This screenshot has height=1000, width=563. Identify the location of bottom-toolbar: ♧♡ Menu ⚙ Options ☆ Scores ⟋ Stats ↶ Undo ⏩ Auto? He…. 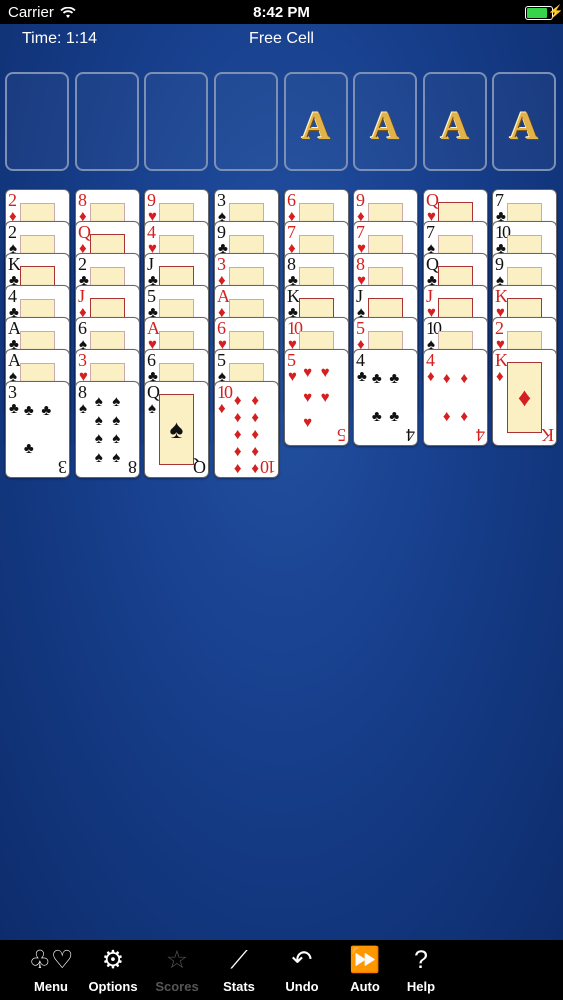
(281, 970).